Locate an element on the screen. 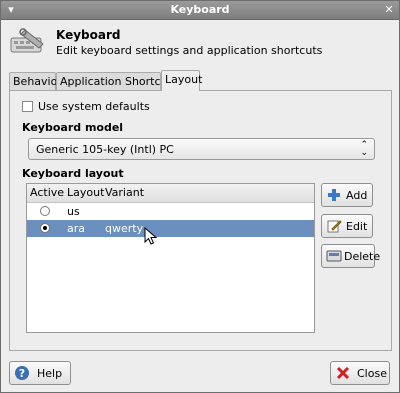 The image size is (400, 393). tab-application-shortcuts-label: Application Shortcuts is located at coordinates (119, 81).